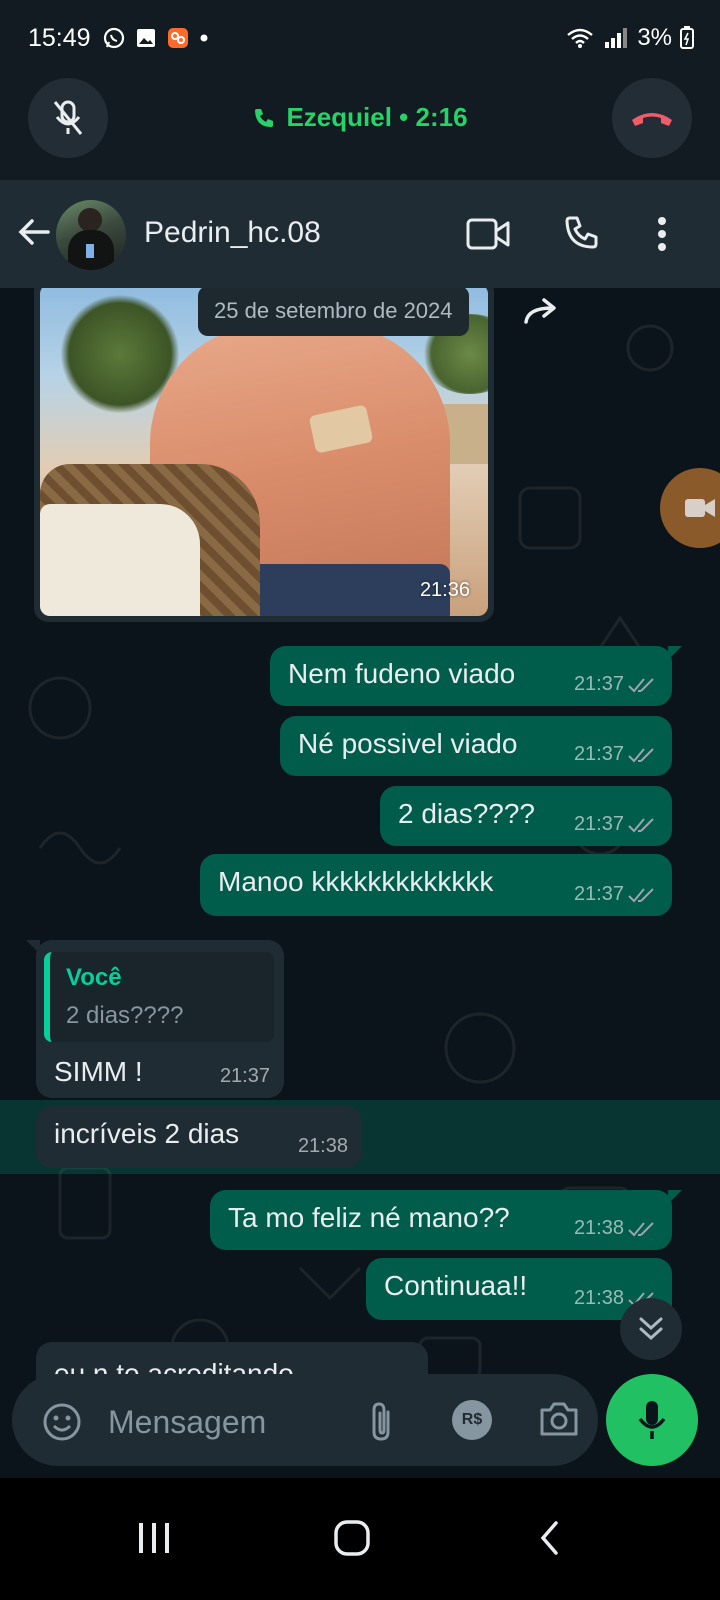  Describe the element at coordinates (654, 37) in the screenshot. I see `battery-percent: 3%` at that location.